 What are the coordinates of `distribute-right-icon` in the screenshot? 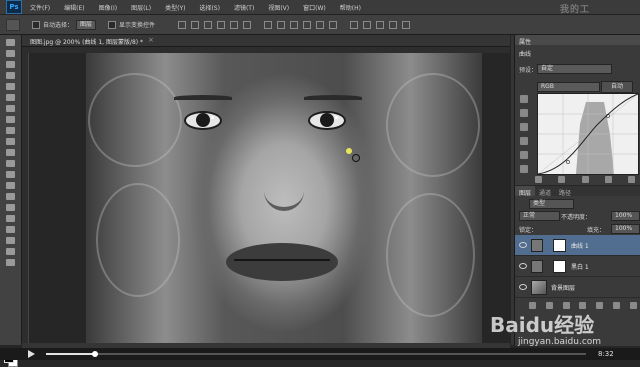 It's located at (333, 24).